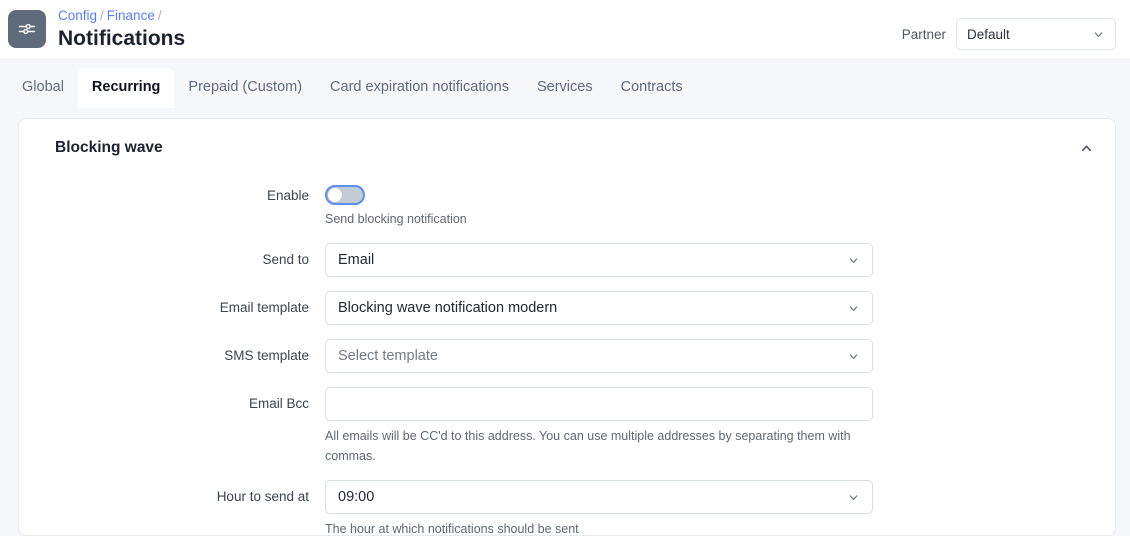  Describe the element at coordinates (122, 38) in the screenshot. I see `page-title: Notifications` at that location.